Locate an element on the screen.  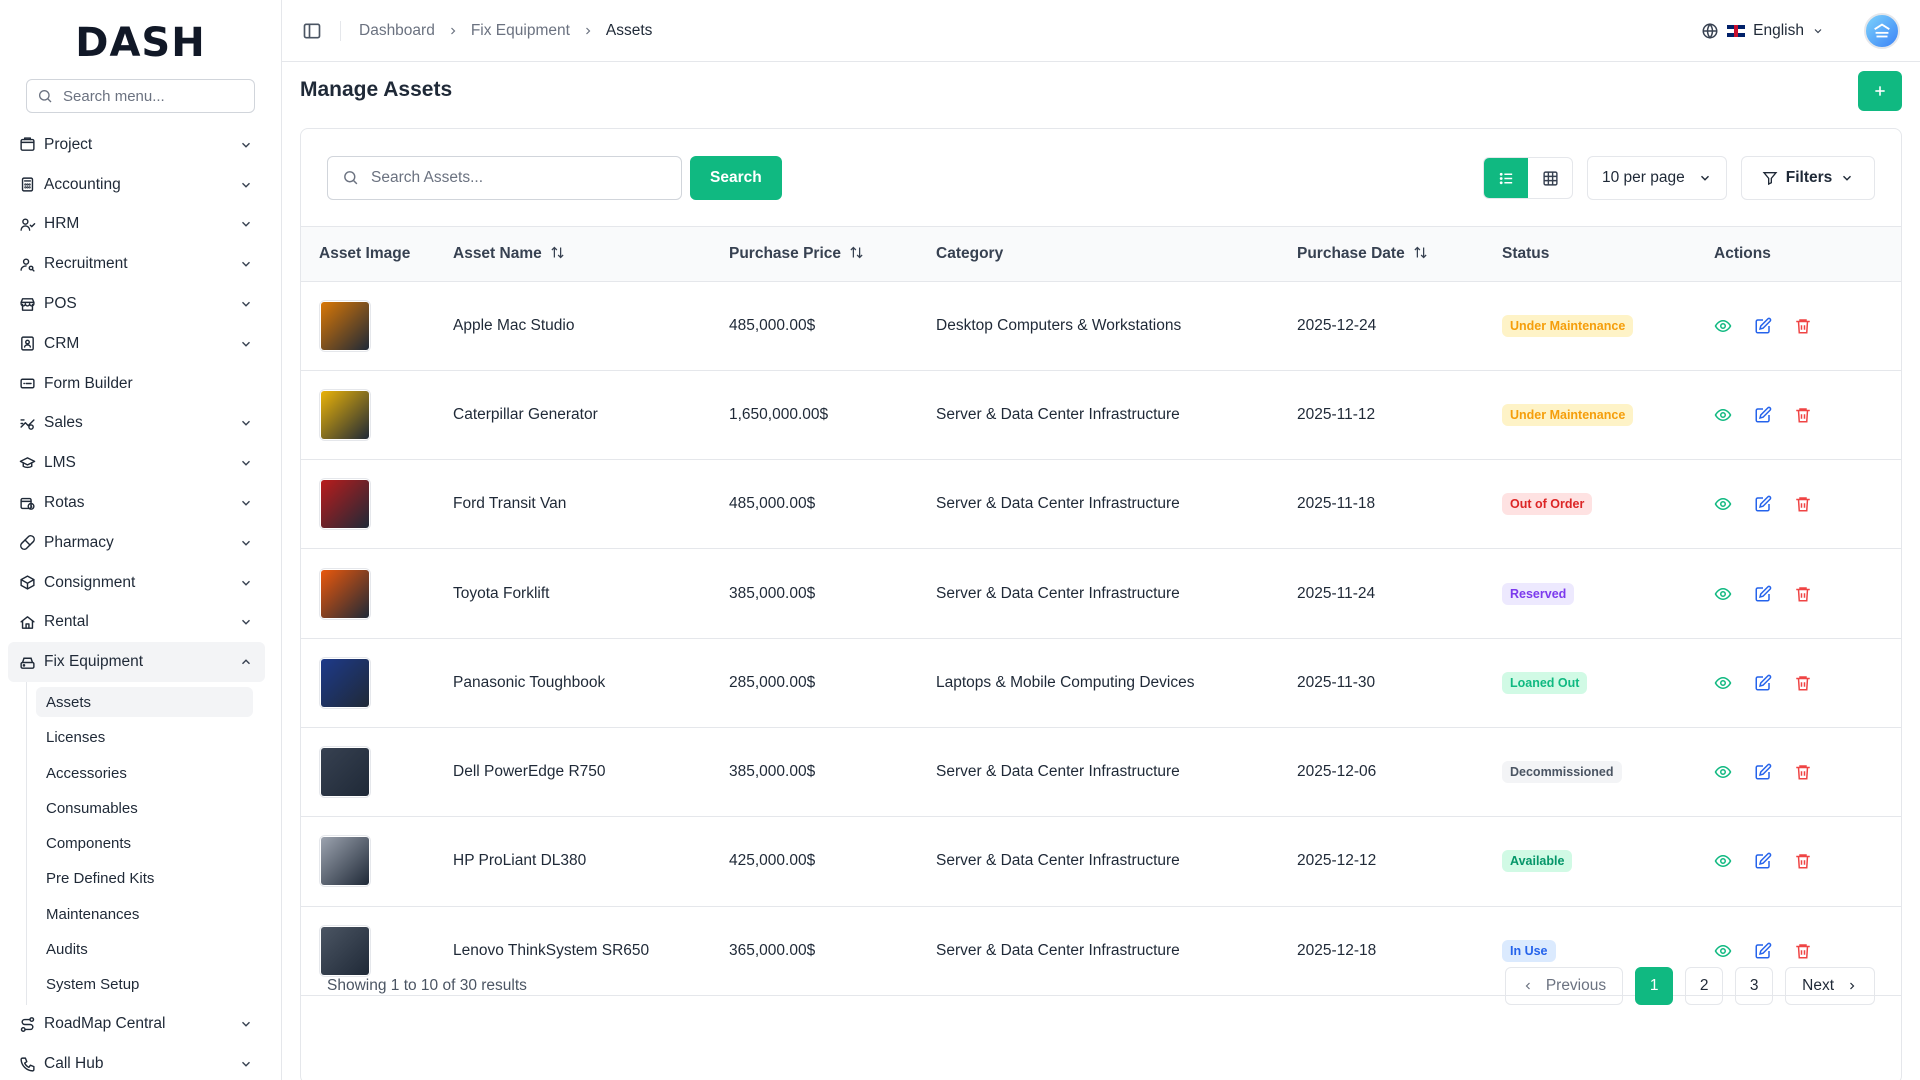
previous-page-button: Previous is located at coordinates (1564, 986).